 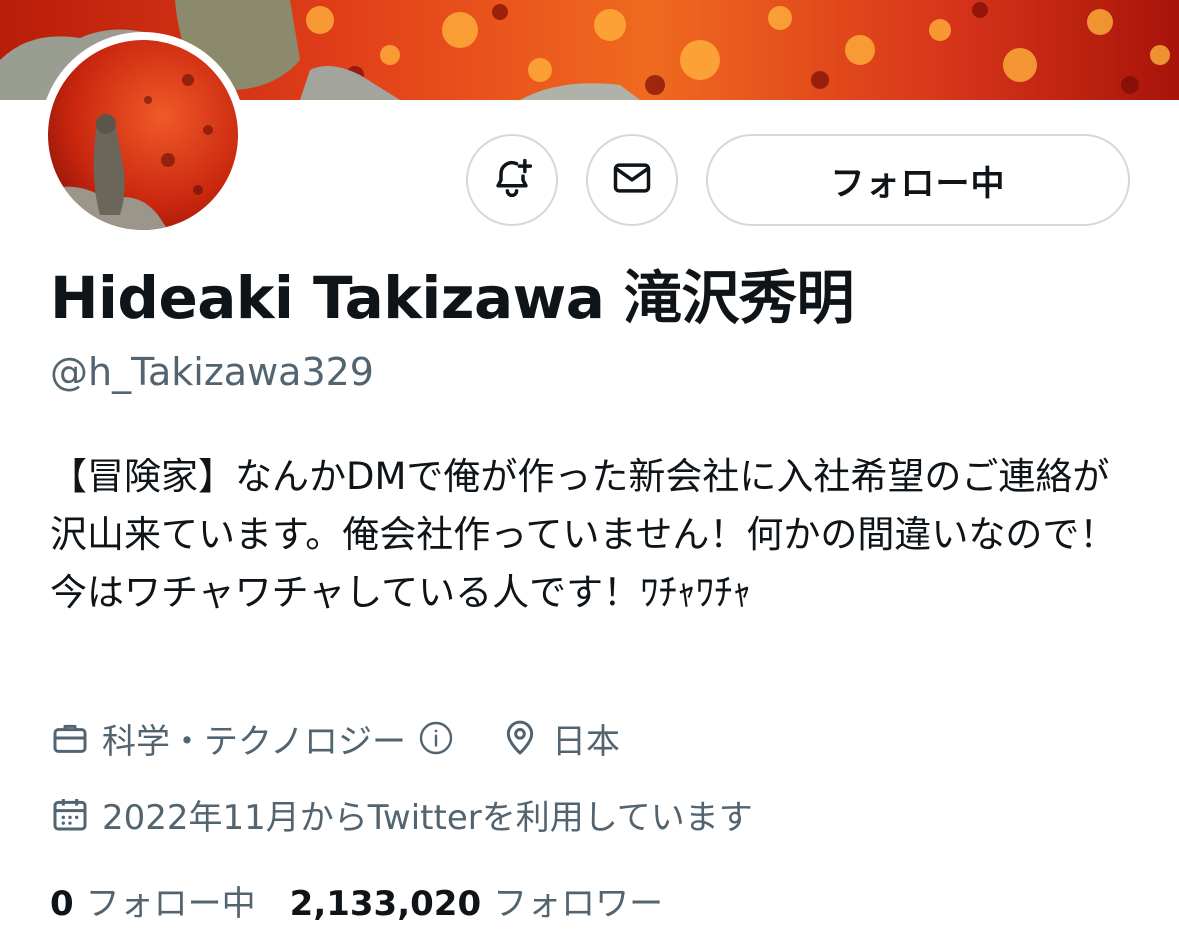 What do you see at coordinates (520, 738) in the screenshot?
I see `location-pin-icon` at bounding box center [520, 738].